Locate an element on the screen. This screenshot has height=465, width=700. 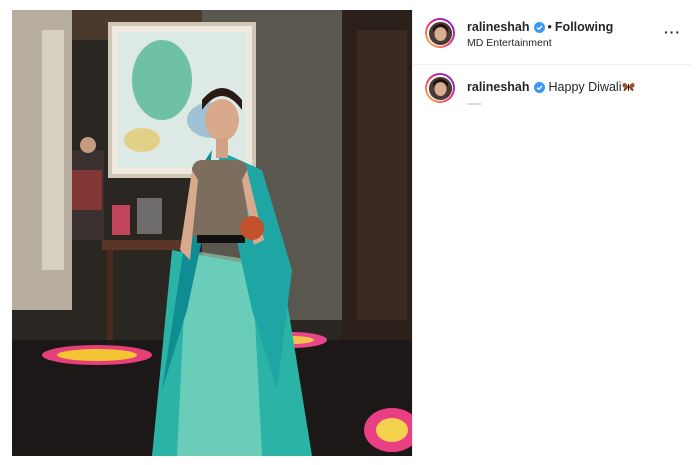
following-button: Following is located at coordinates (584, 27).